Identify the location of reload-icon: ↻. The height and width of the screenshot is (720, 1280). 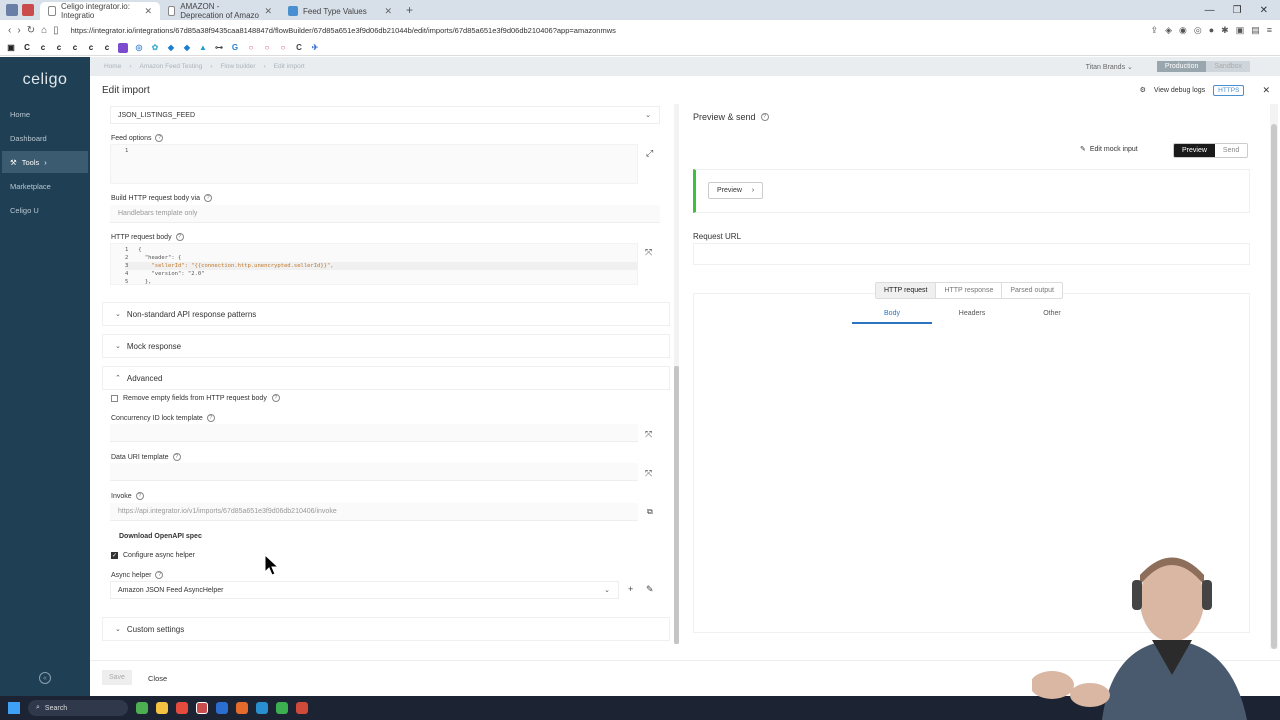
(31, 30).